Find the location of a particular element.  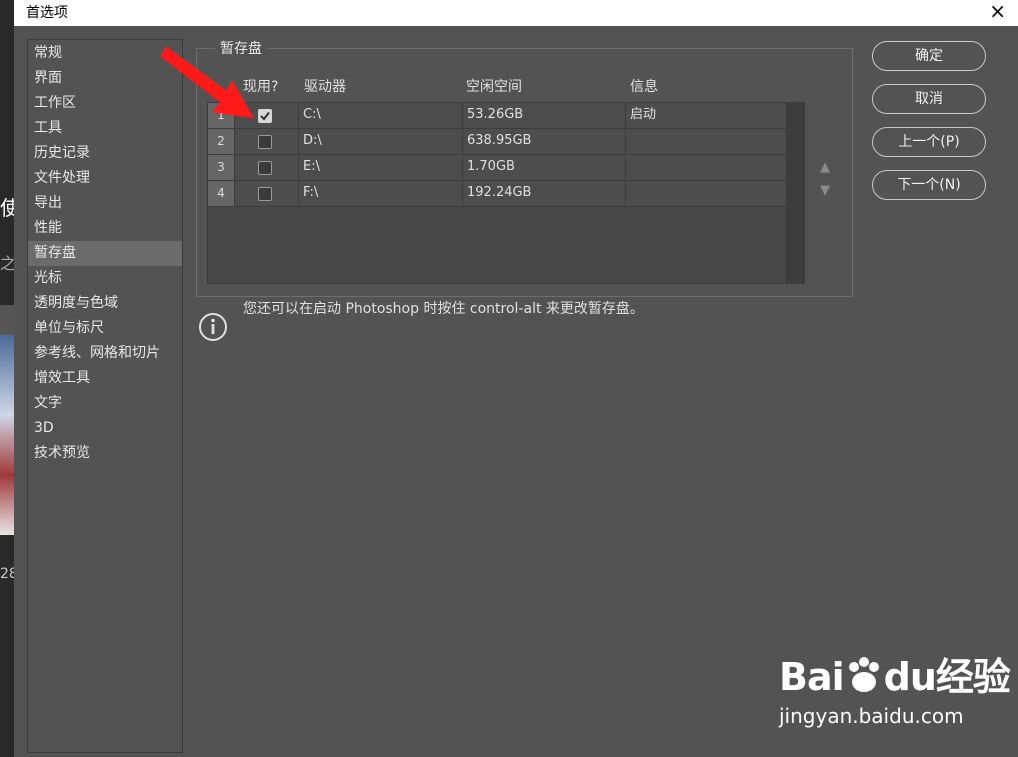

move-down-icon: ▼ is located at coordinates (825, 190).